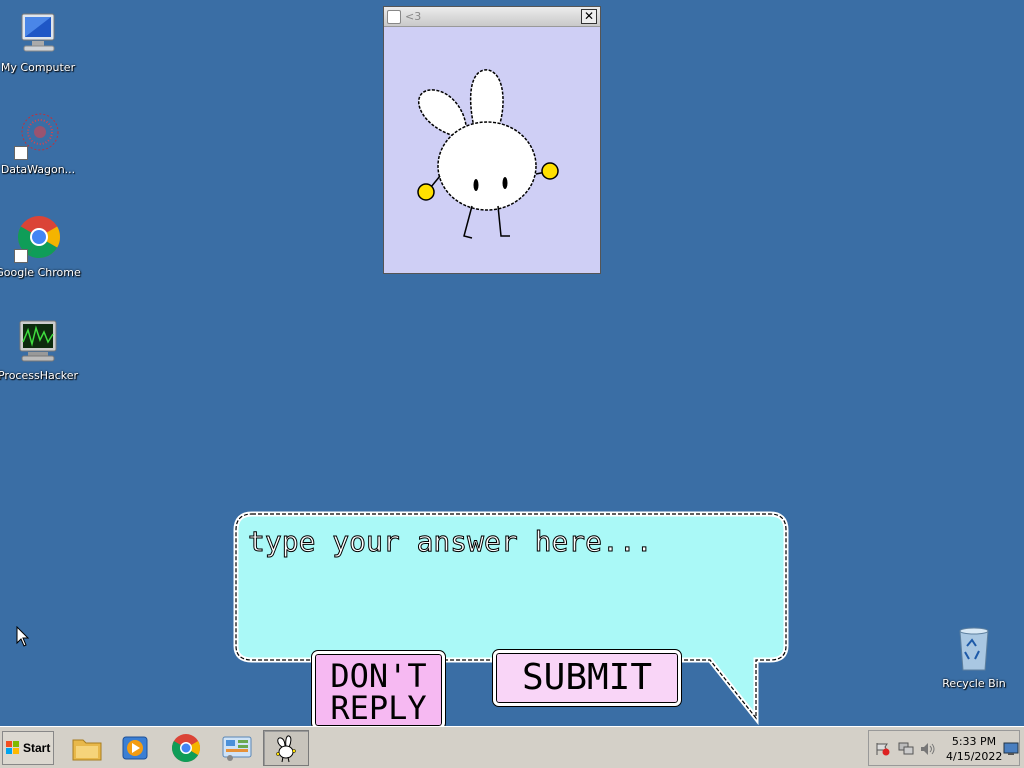 This screenshot has width=1024, height=768. I want to click on network-icon, so click(906, 749).